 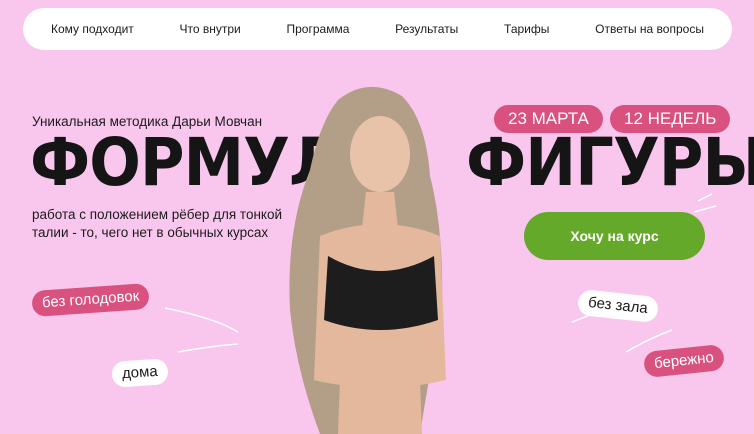 I want to click on tag-gentle: бережно, so click(x=684, y=361).